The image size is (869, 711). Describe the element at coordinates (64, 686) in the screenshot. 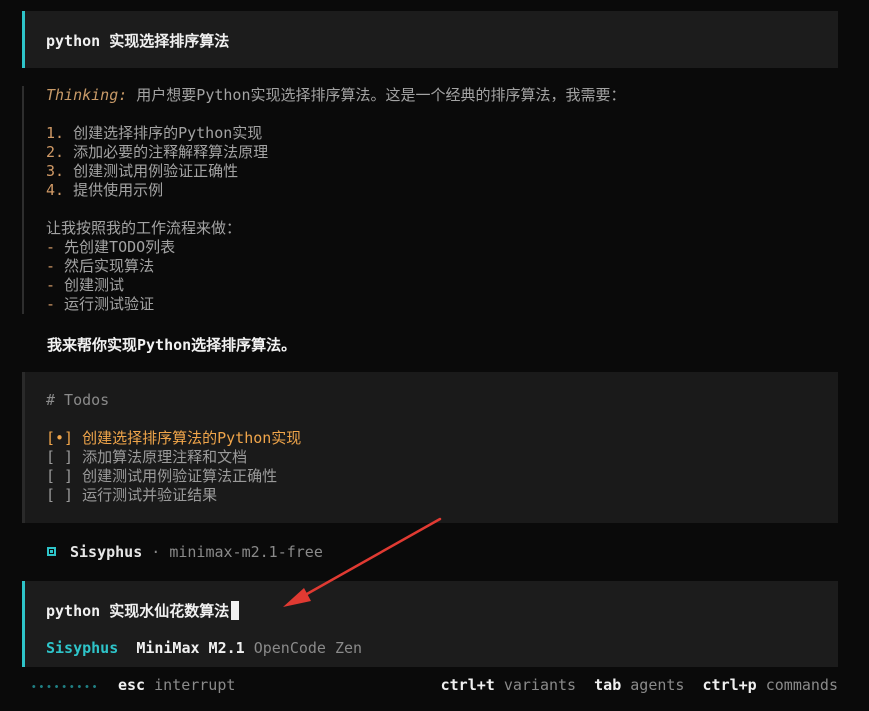

I see `loading-dots-icon` at that location.